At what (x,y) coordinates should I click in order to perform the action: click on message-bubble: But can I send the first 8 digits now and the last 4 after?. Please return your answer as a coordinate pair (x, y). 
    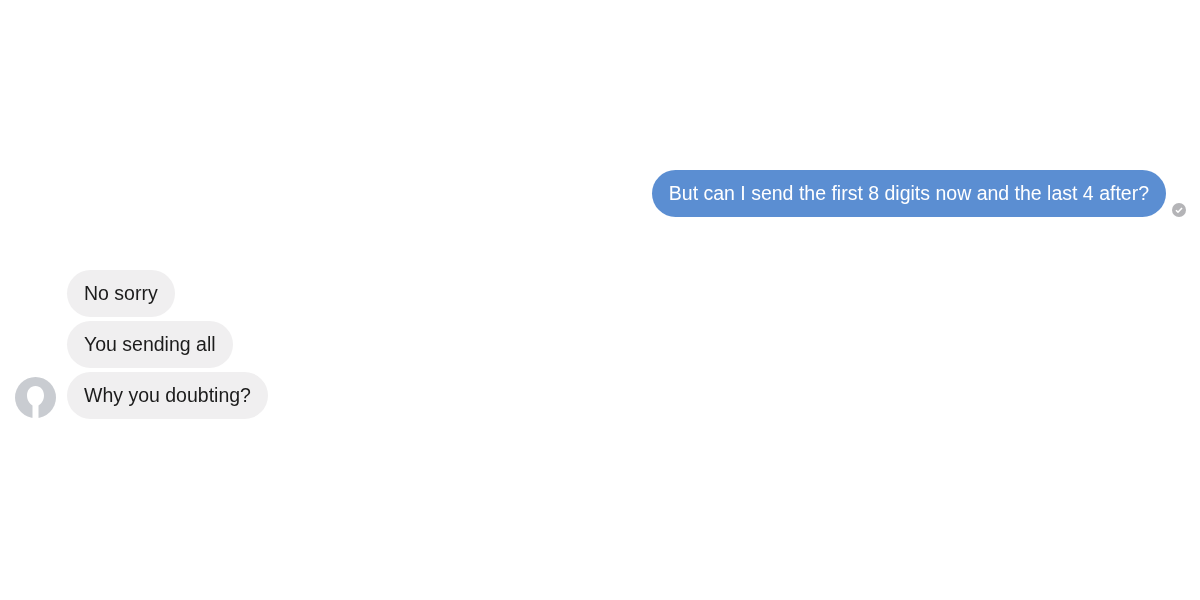
    Looking at the image, I should click on (908, 193).